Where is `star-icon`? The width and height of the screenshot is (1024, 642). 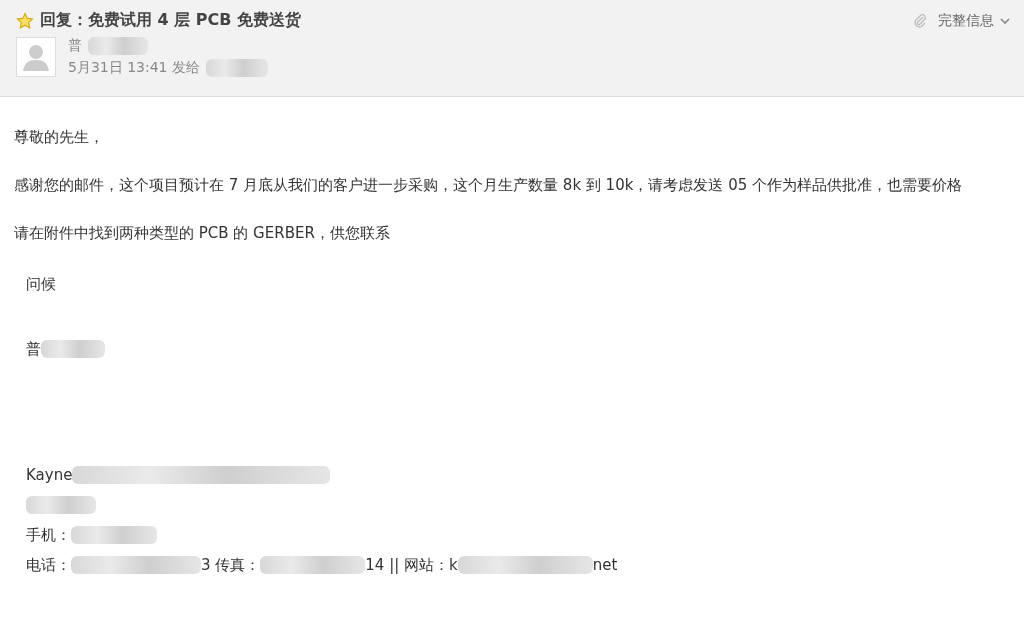 star-icon is located at coordinates (25, 20).